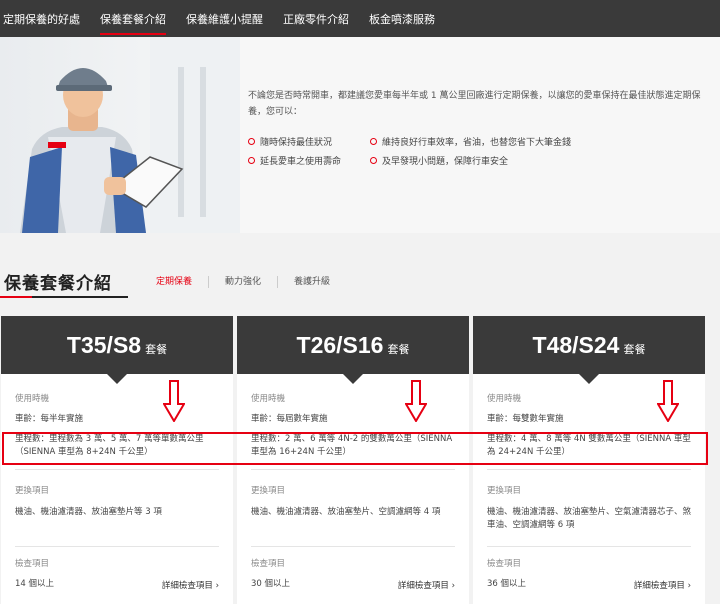 This screenshot has width=720, height=604. What do you see at coordinates (576, 344) in the screenshot?
I see `package-name: T48/S24` at bounding box center [576, 344].